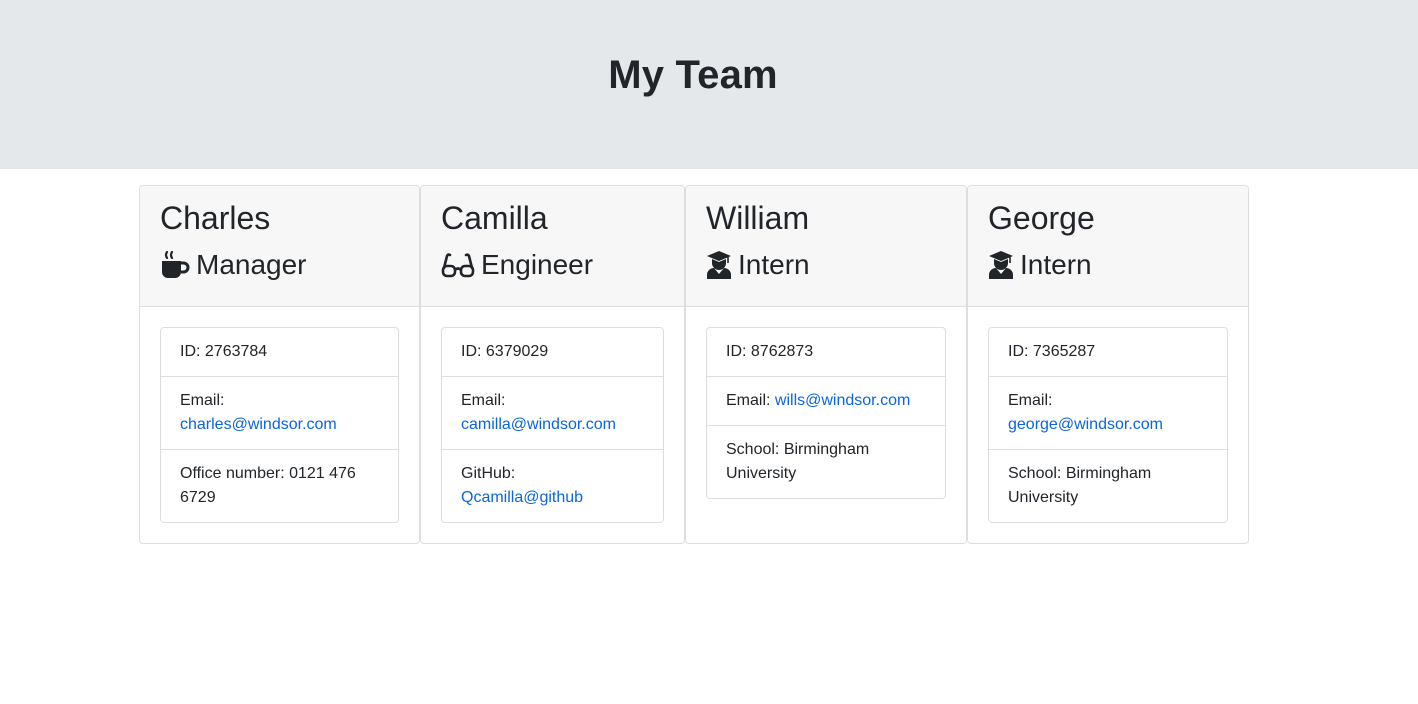 This screenshot has height=704, width=1418. I want to click on mug-icon, so click(175, 265).